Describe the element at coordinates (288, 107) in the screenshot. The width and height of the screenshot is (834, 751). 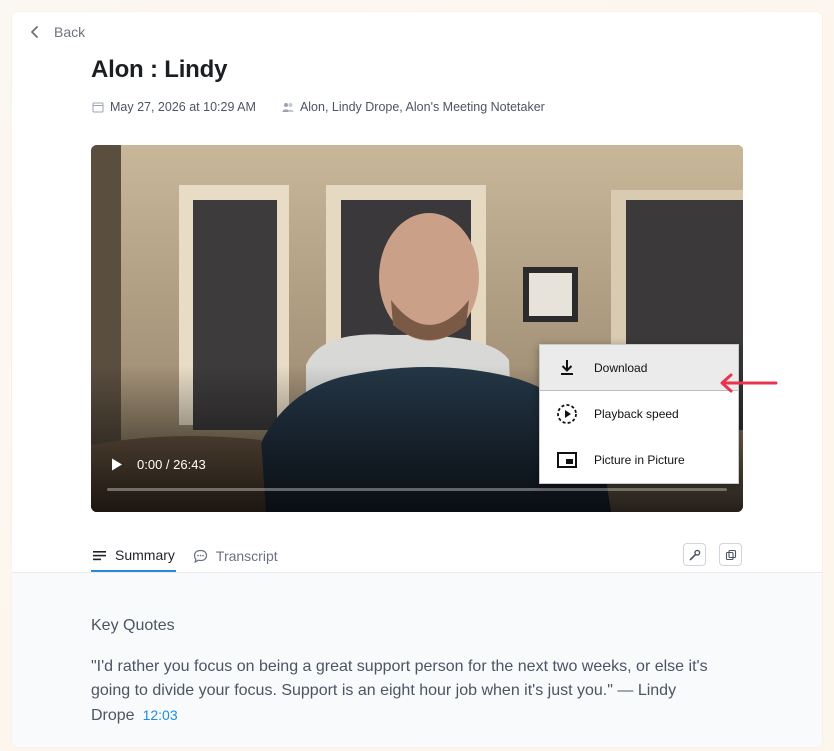
I see `people-icon` at that location.